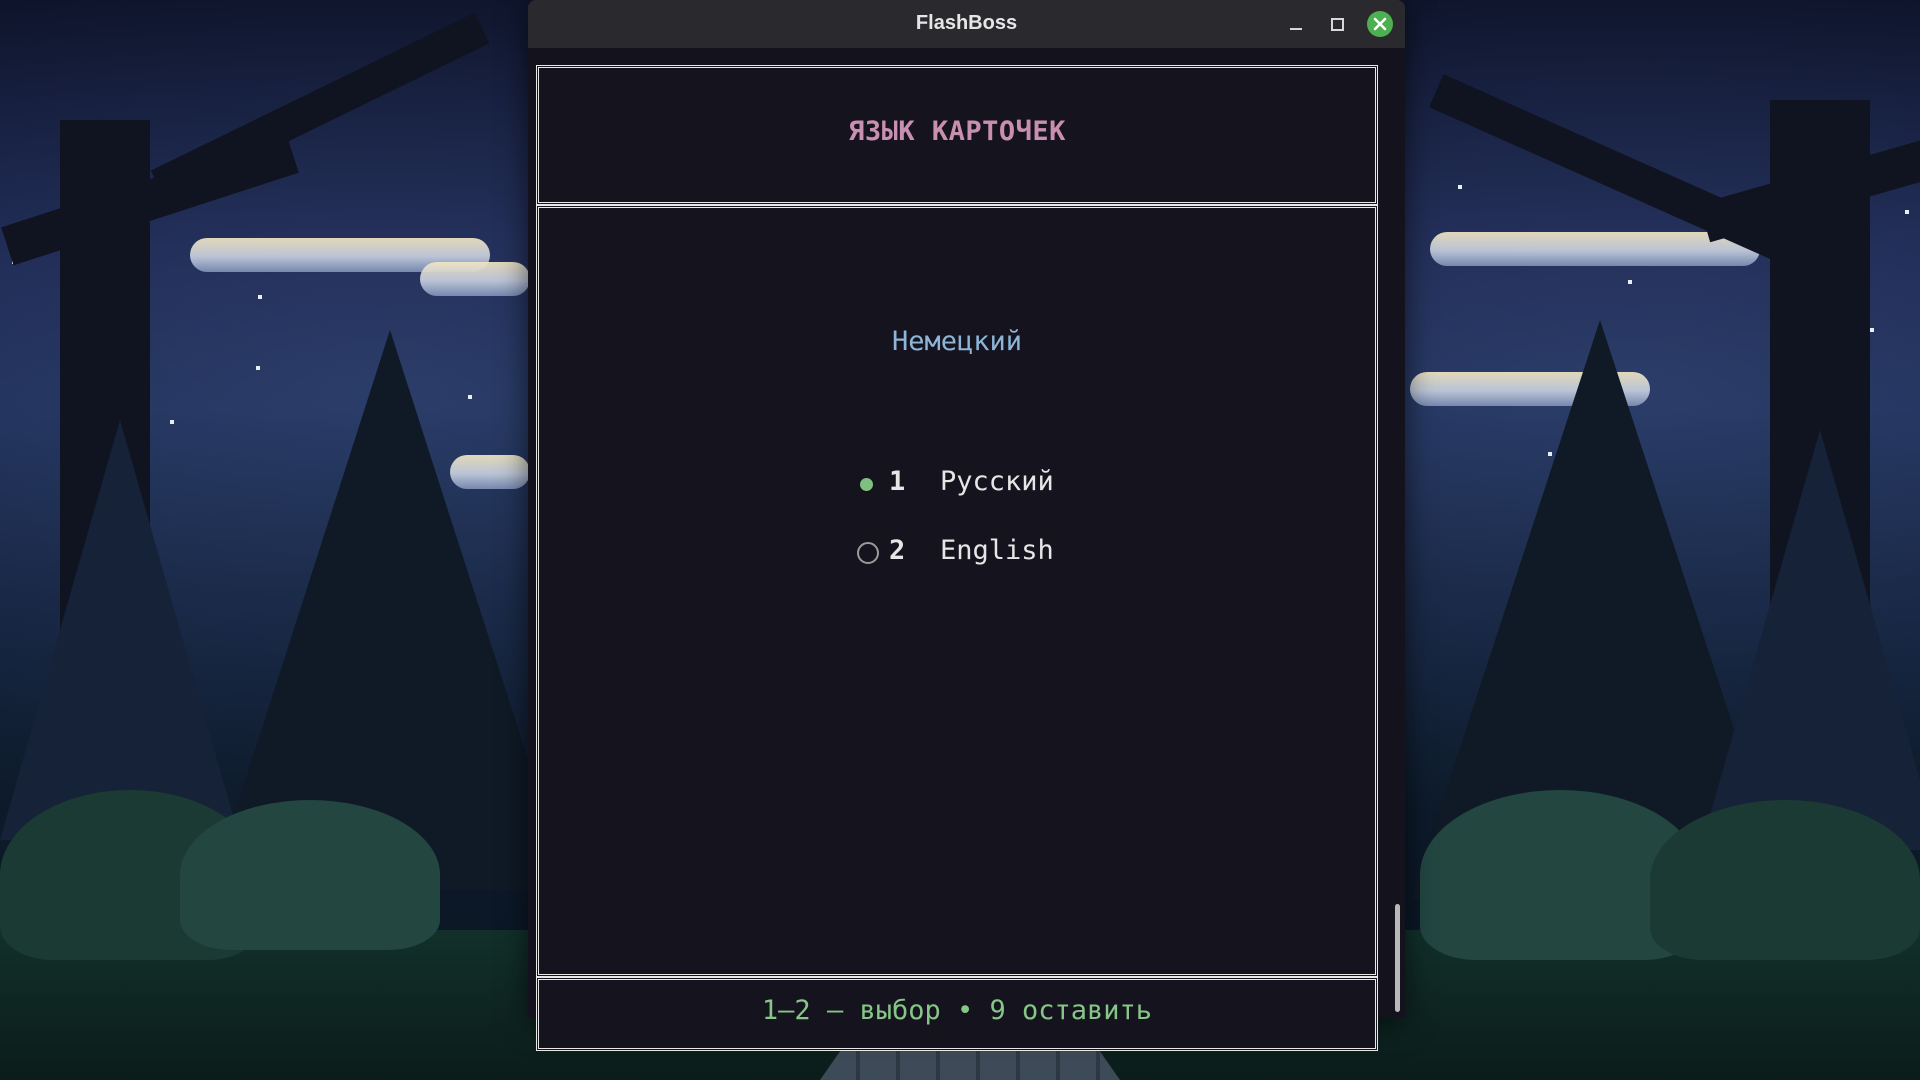 Image resolution: width=1920 pixels, height=1080 pixels. I want to click on scrollbar, so click(1398, 533).